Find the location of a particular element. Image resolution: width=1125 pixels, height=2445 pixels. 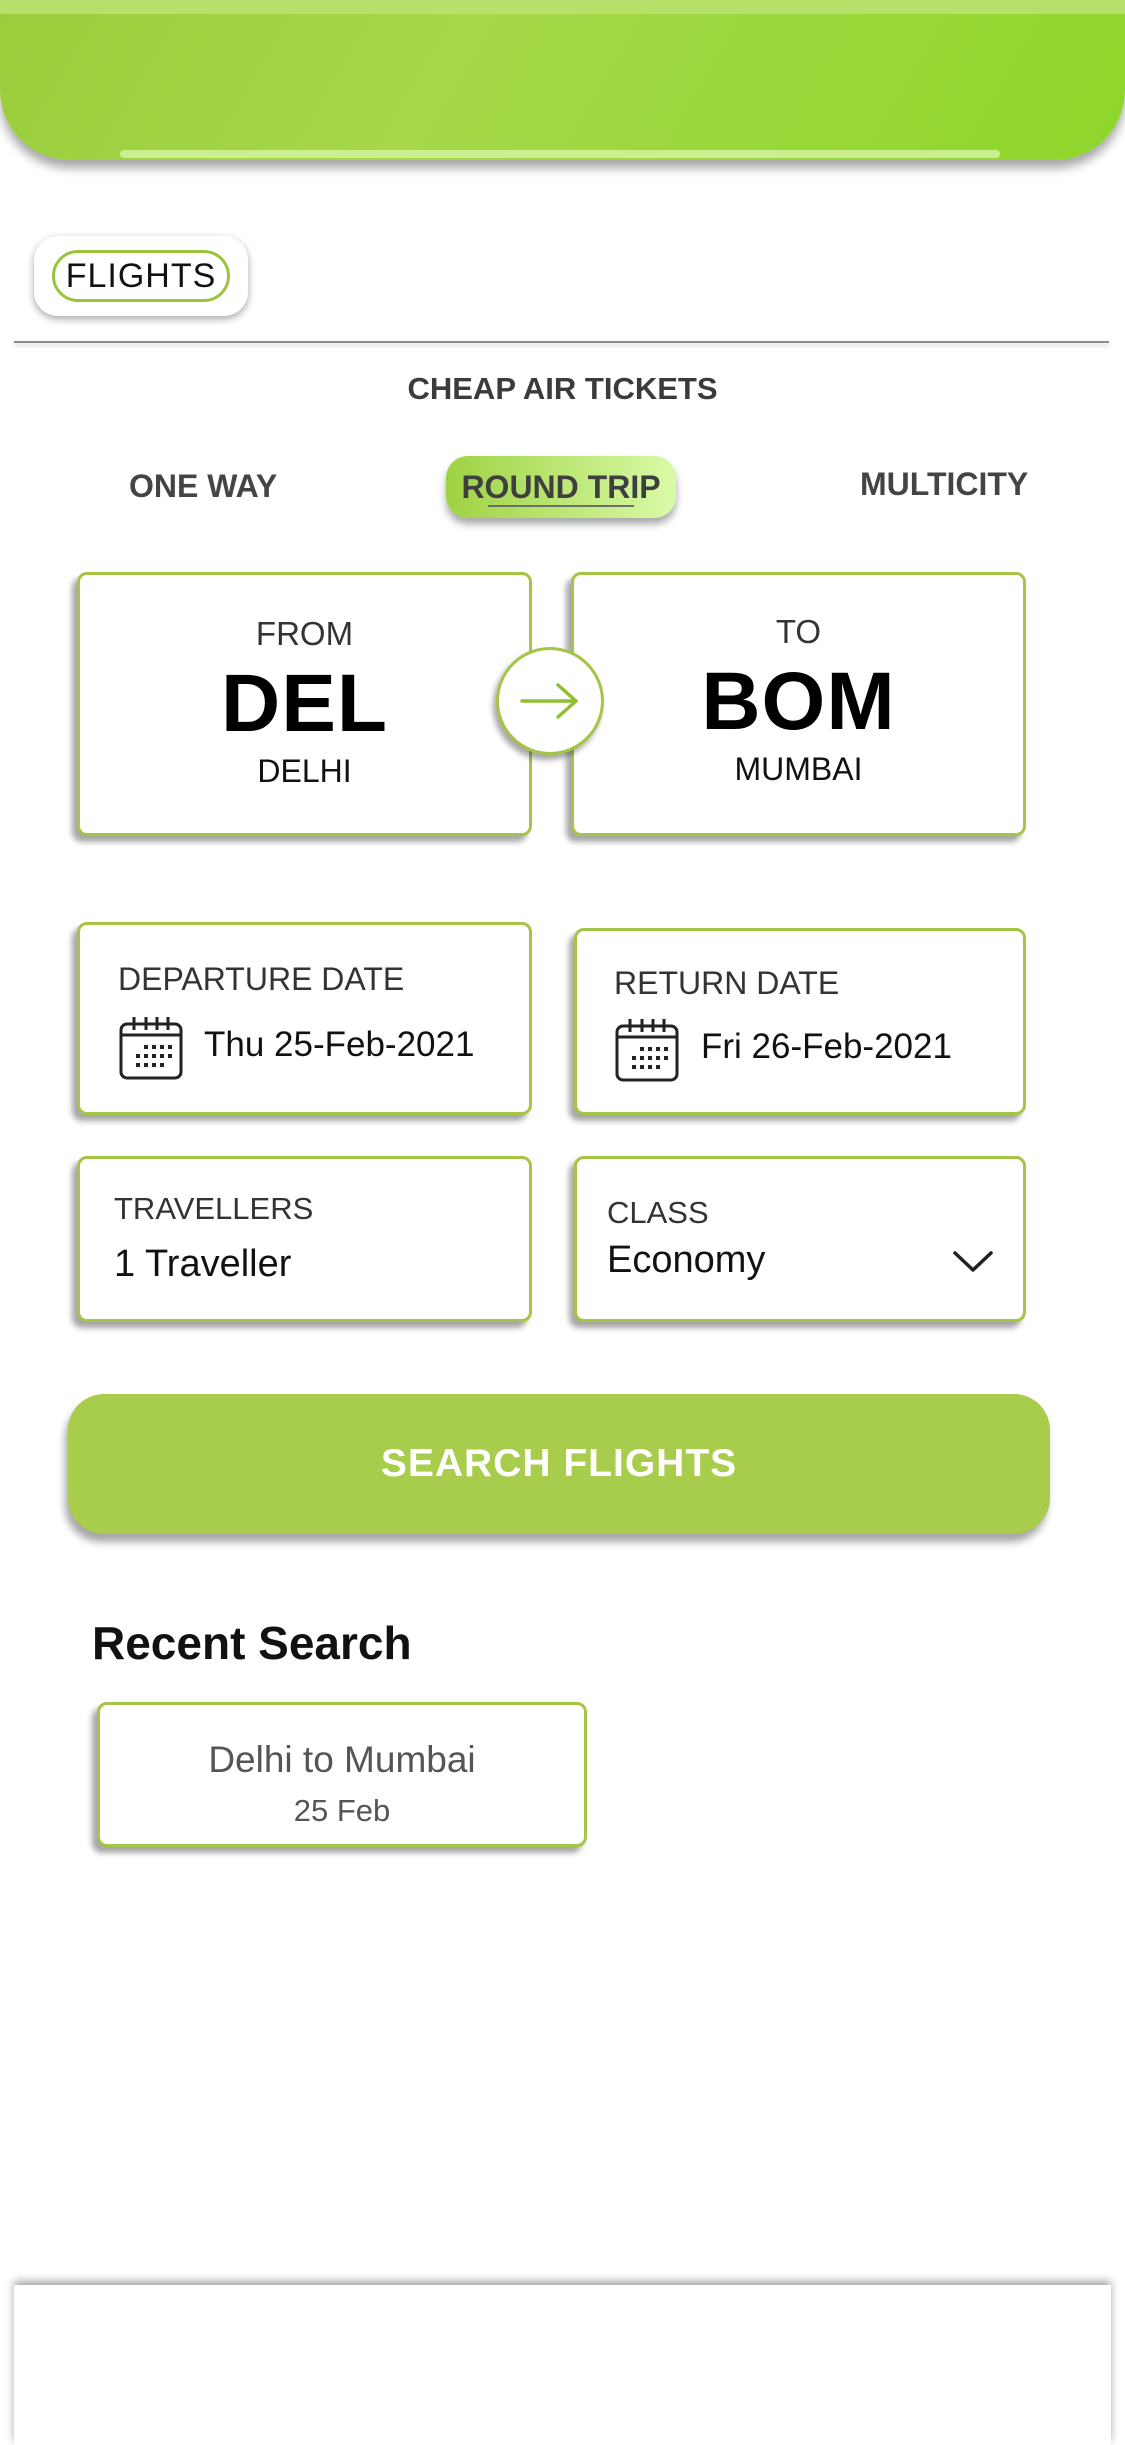

class-label: CLASS is located at coordinates (658, 1212).